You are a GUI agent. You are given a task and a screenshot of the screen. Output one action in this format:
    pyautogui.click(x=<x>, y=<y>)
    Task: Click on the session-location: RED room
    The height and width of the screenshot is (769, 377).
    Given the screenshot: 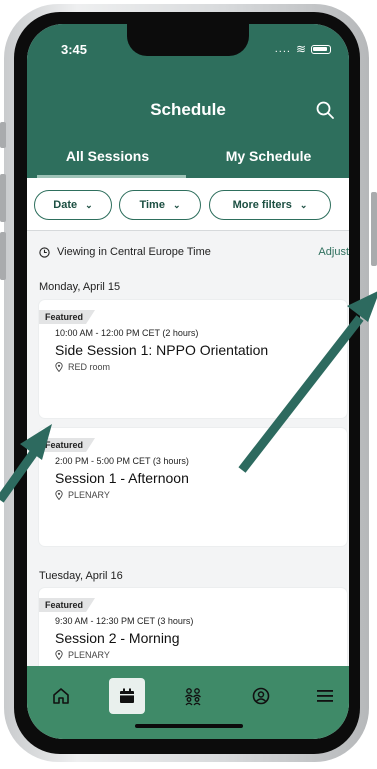 What is the action you would take?
    pyautogui.click(x=82, y=367)
    